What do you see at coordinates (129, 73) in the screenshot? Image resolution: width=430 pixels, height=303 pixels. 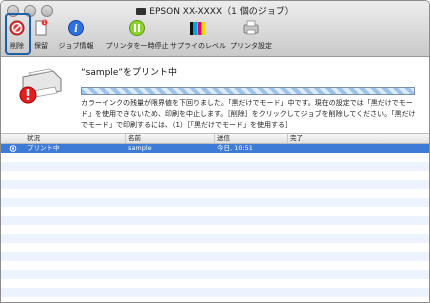 I see `job-headline: “sample”をプリント中` at bounding box center [129, 73].